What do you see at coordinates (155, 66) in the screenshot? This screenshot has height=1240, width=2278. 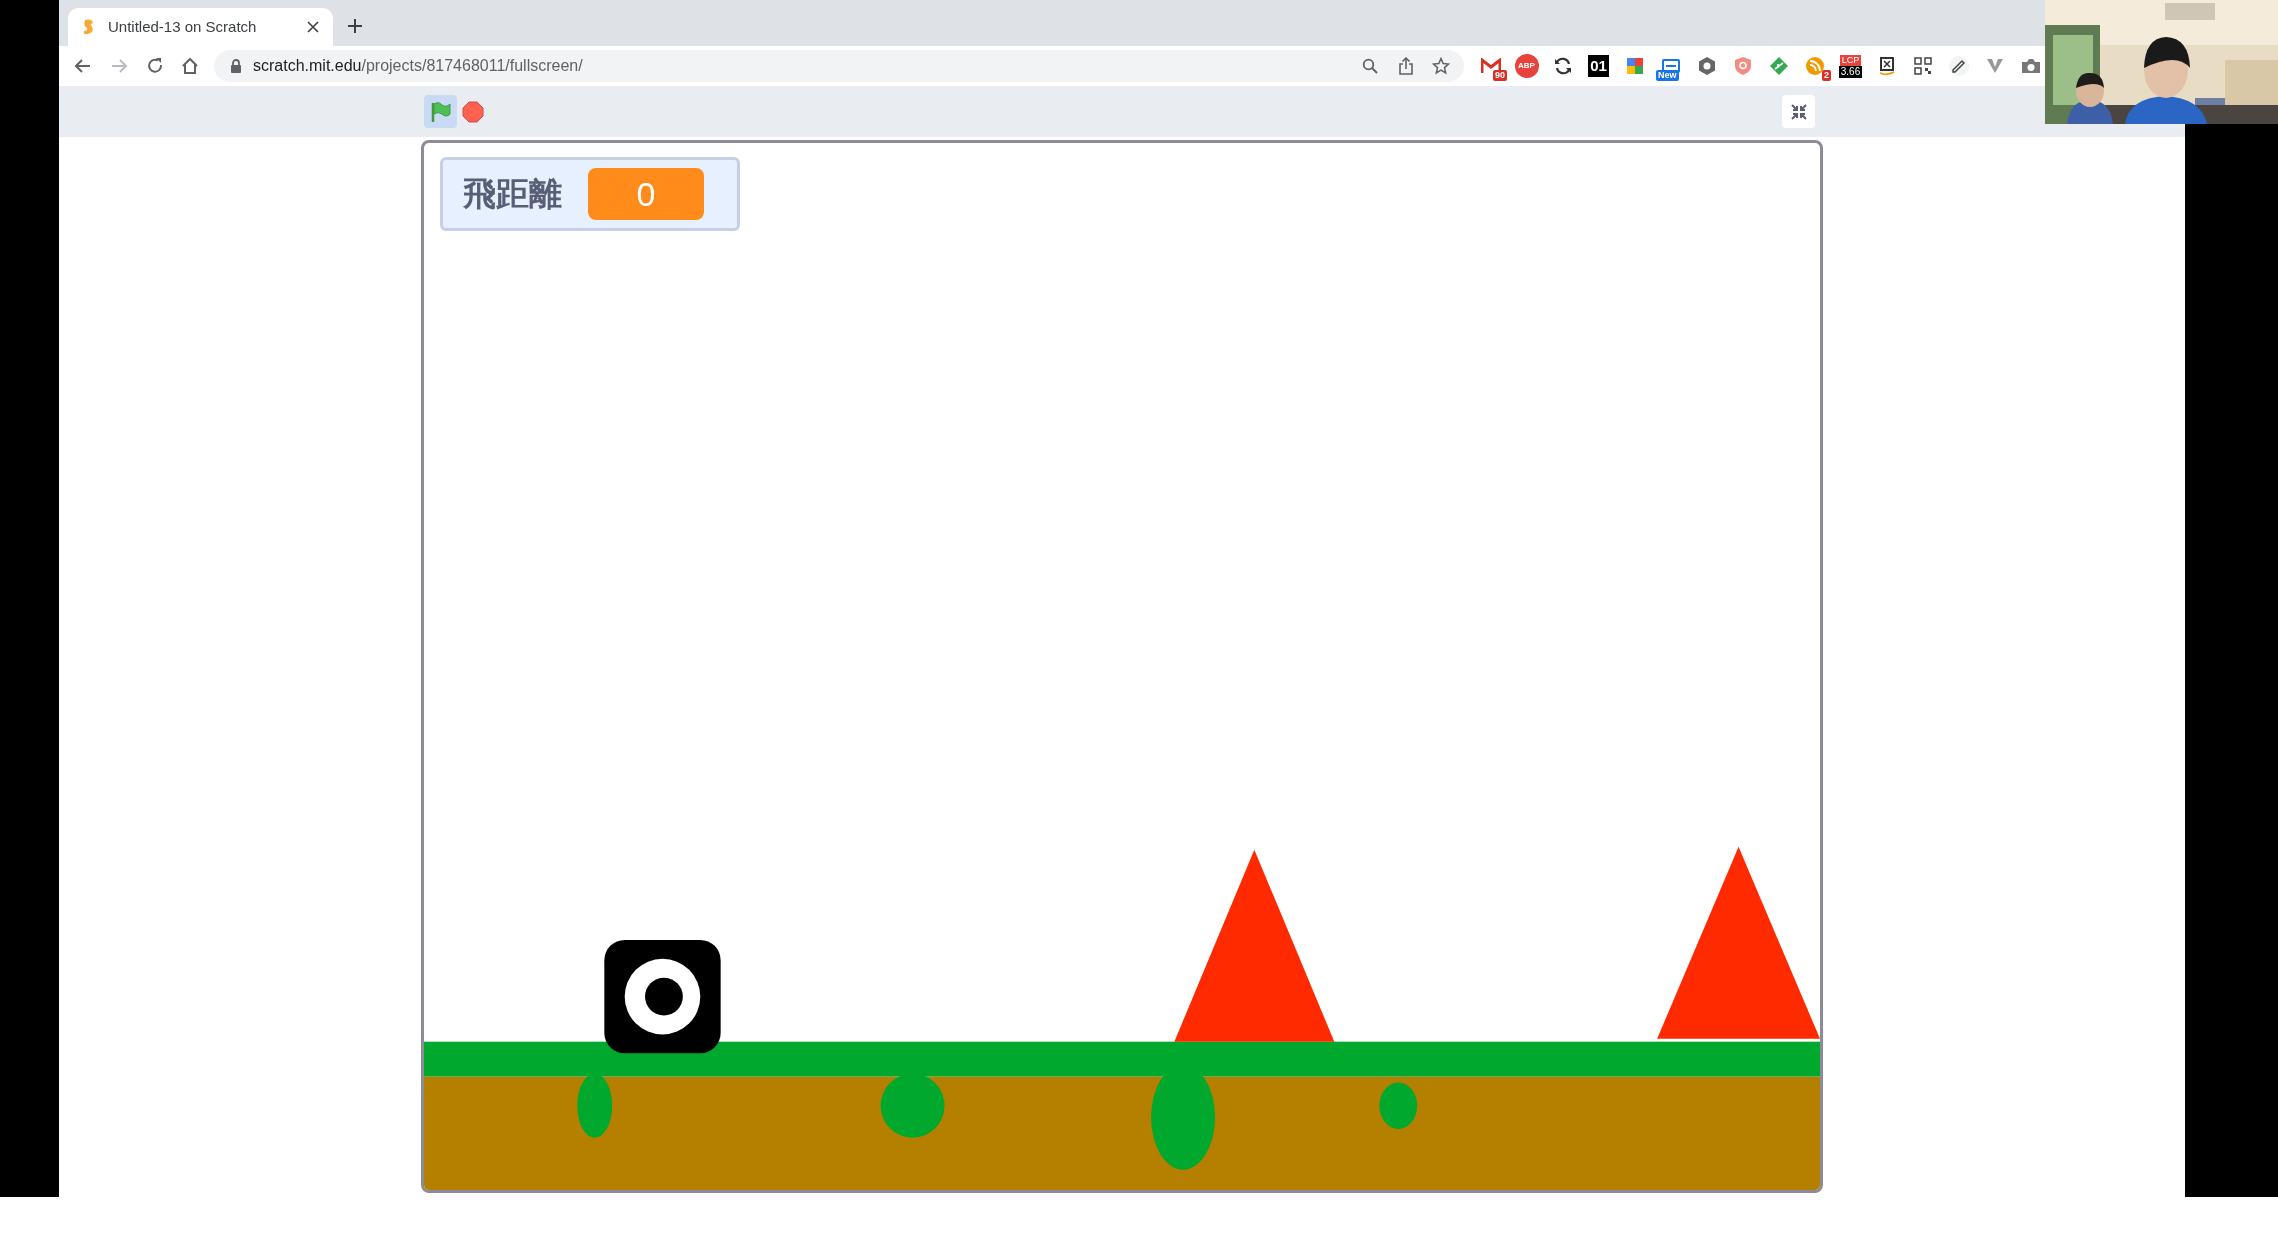 I see `reload-icon` at bounding box center [155, 66].